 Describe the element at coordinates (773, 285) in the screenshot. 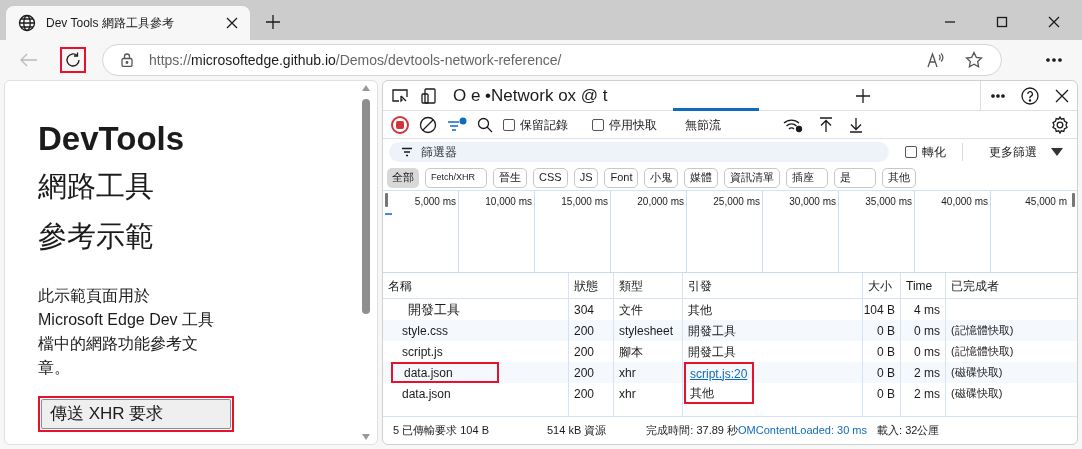

I see `column-header: 引發` at that location.